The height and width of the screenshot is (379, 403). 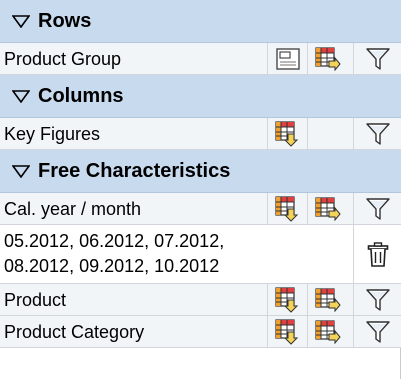 I want to click on row-item-product-group: Product Group, so click(x=200, y=59).